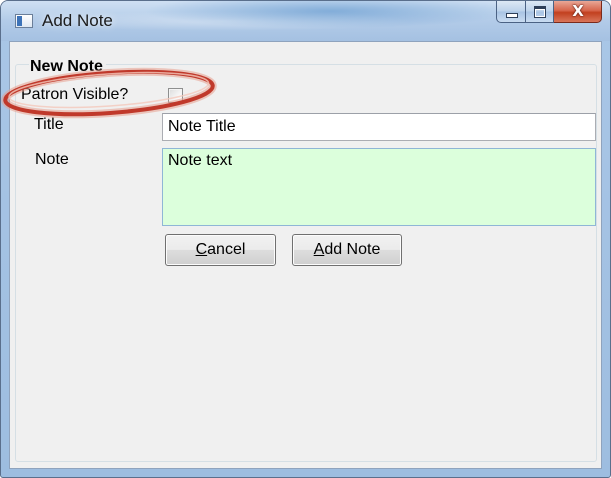 The height and width of the screenshot is (478, 611). I want to click on group-header: New Note, so click(67, 67).